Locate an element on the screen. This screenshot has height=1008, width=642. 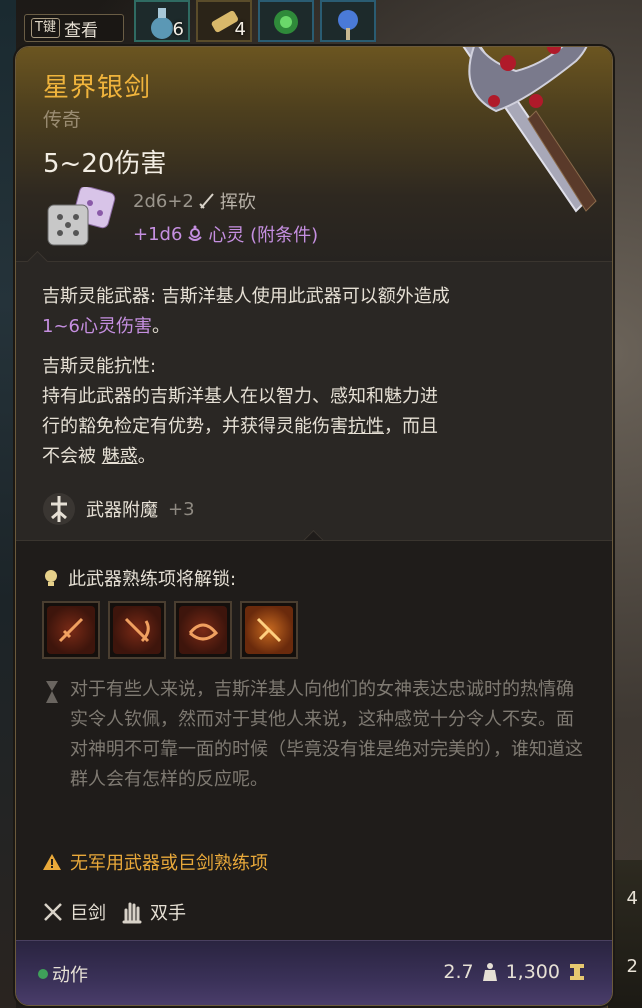
ability2-line1: 持有此武器的吉斯洋基人在以智力、感知和魅力进 is located at coordinates (240, 396).